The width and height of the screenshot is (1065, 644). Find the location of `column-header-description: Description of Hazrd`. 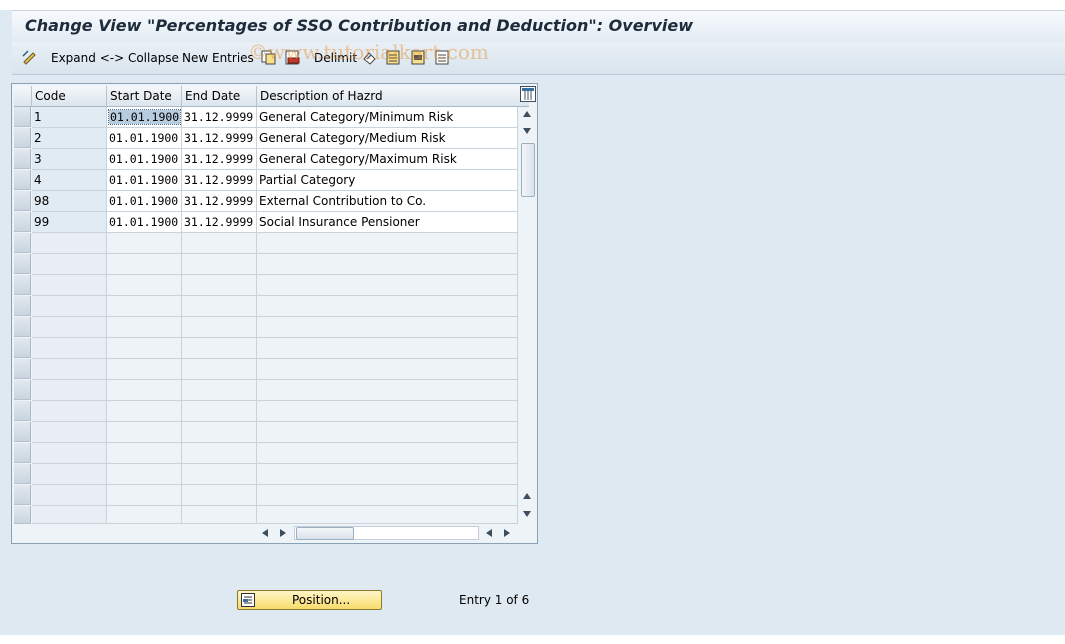

column-header-description: Description of Hazrd is located at coordinates (393, 96).